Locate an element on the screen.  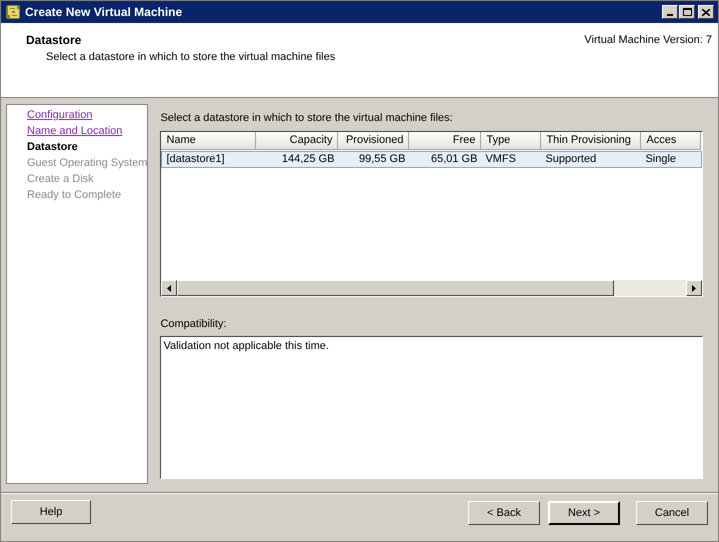
table-cell: [datastore1] is located at coordinates (195, 159).